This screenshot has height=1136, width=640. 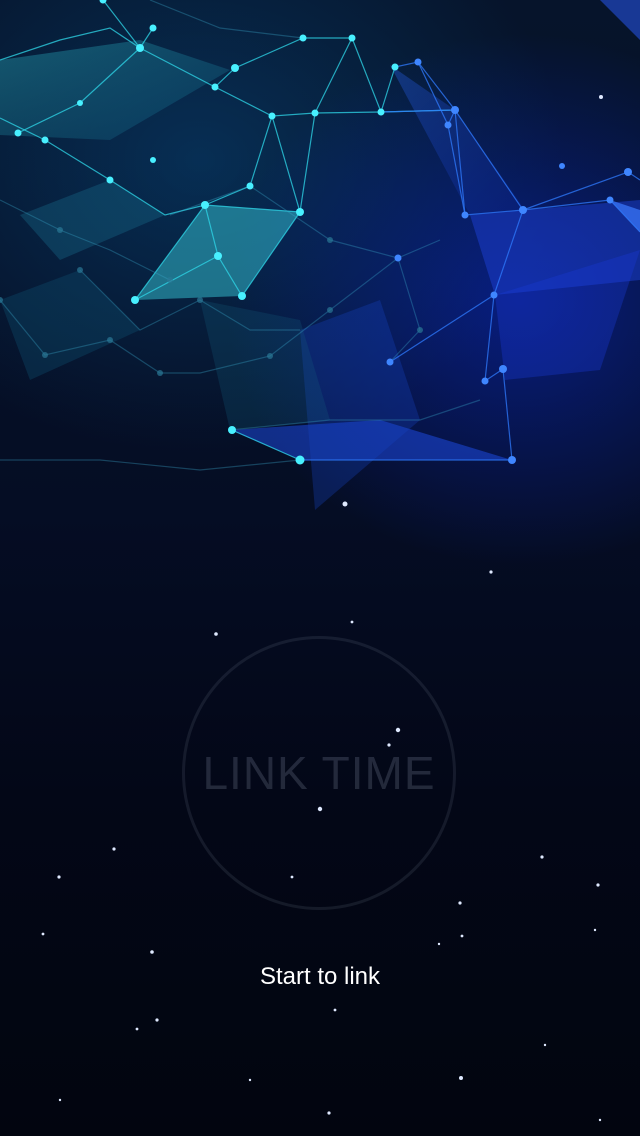 I want to click on app-logo-text: LINK TIME, so click(x=319, y=773).